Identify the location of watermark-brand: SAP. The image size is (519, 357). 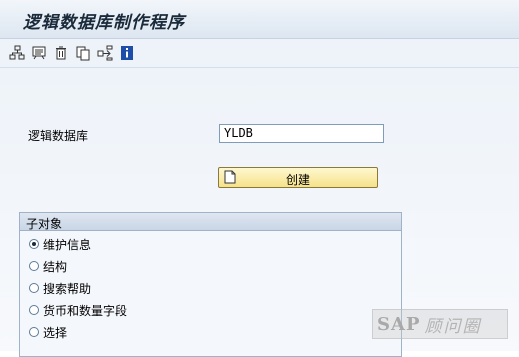
(399, 324).